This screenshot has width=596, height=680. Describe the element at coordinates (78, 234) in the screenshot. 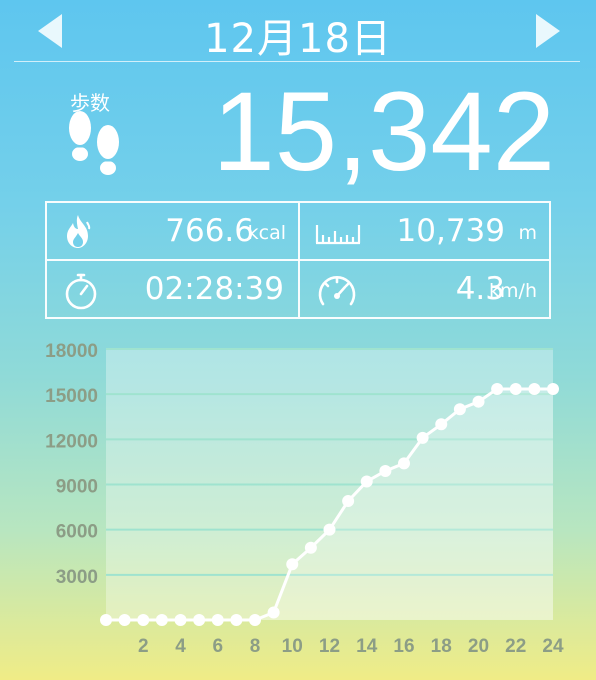

I see `flame-icon` at that location.